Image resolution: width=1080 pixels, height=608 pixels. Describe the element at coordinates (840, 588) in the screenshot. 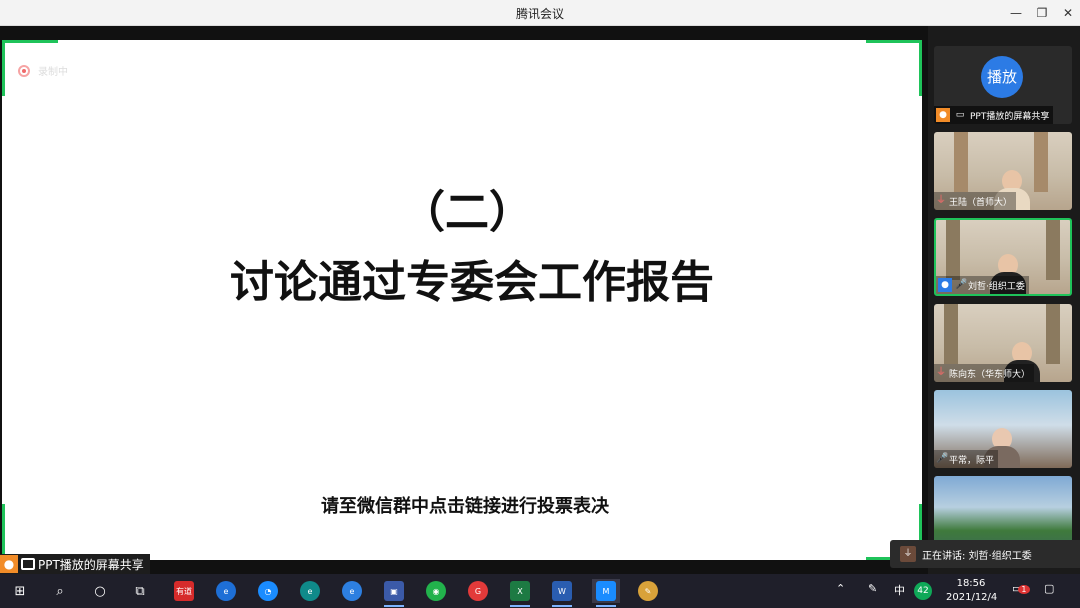

I see `chevron-up-icon: ⌃` at that location.